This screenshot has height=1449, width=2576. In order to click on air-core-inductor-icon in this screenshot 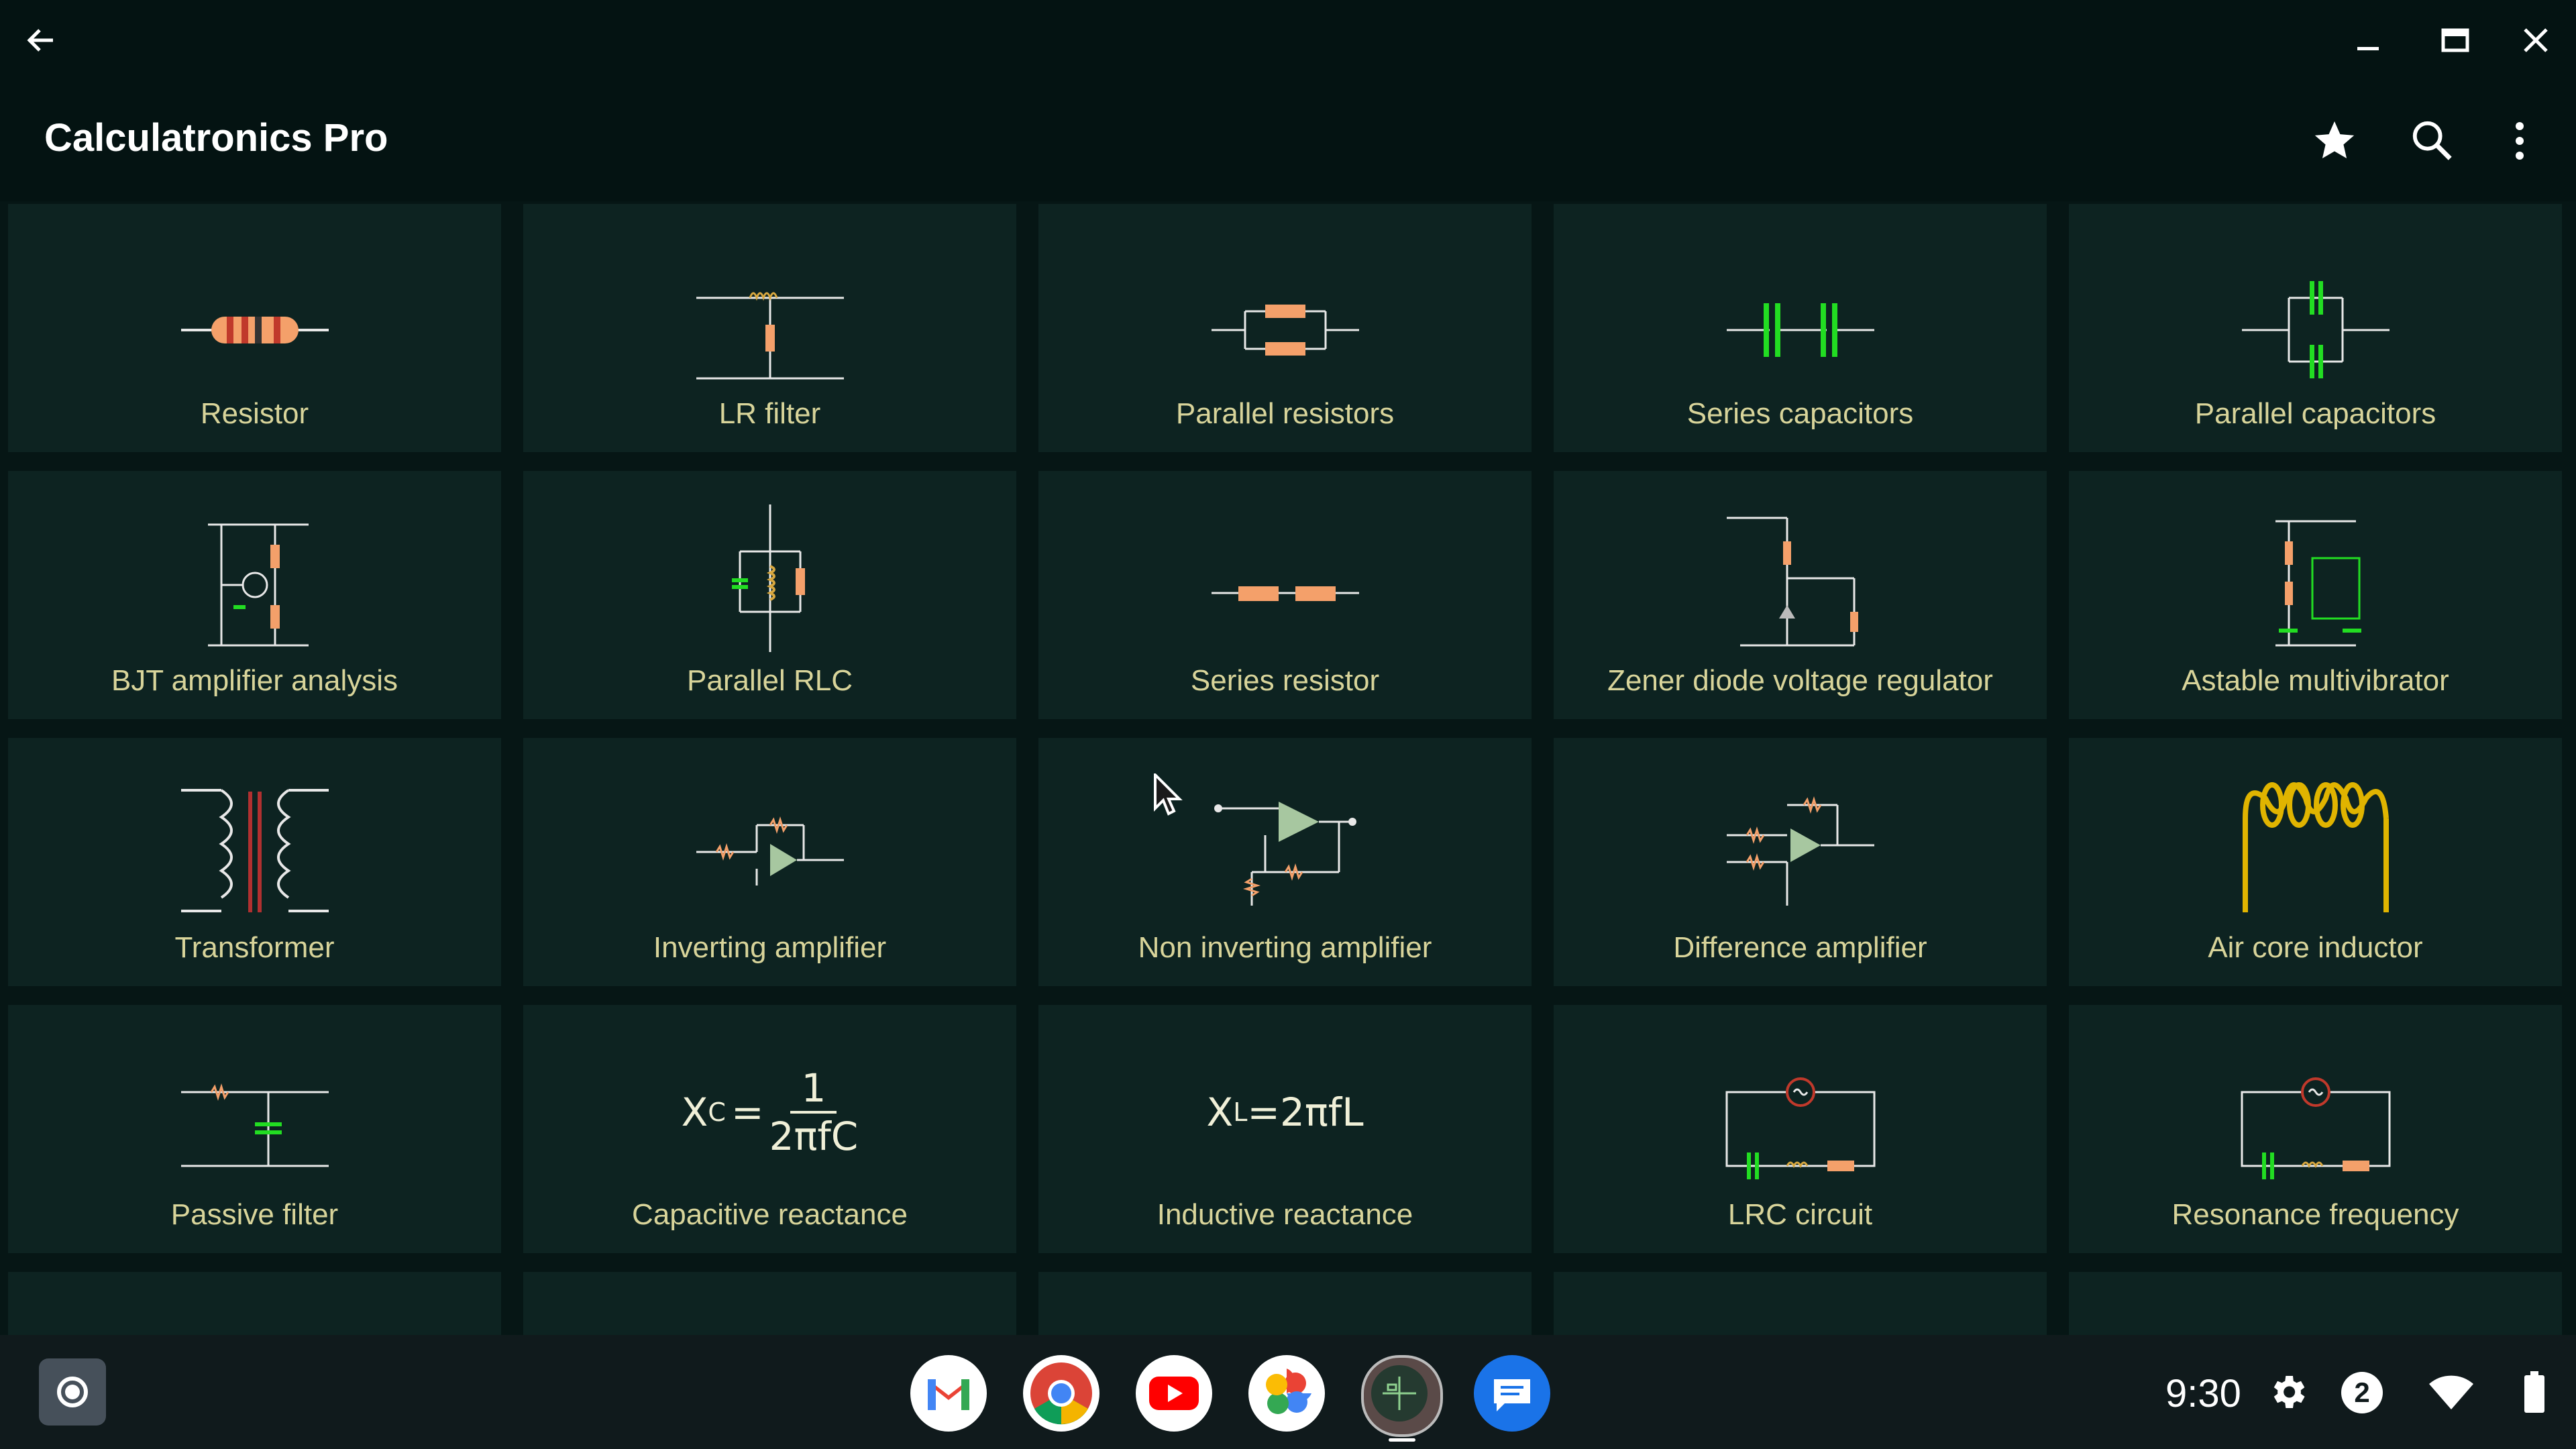, I will do `click(2315, 847)`.